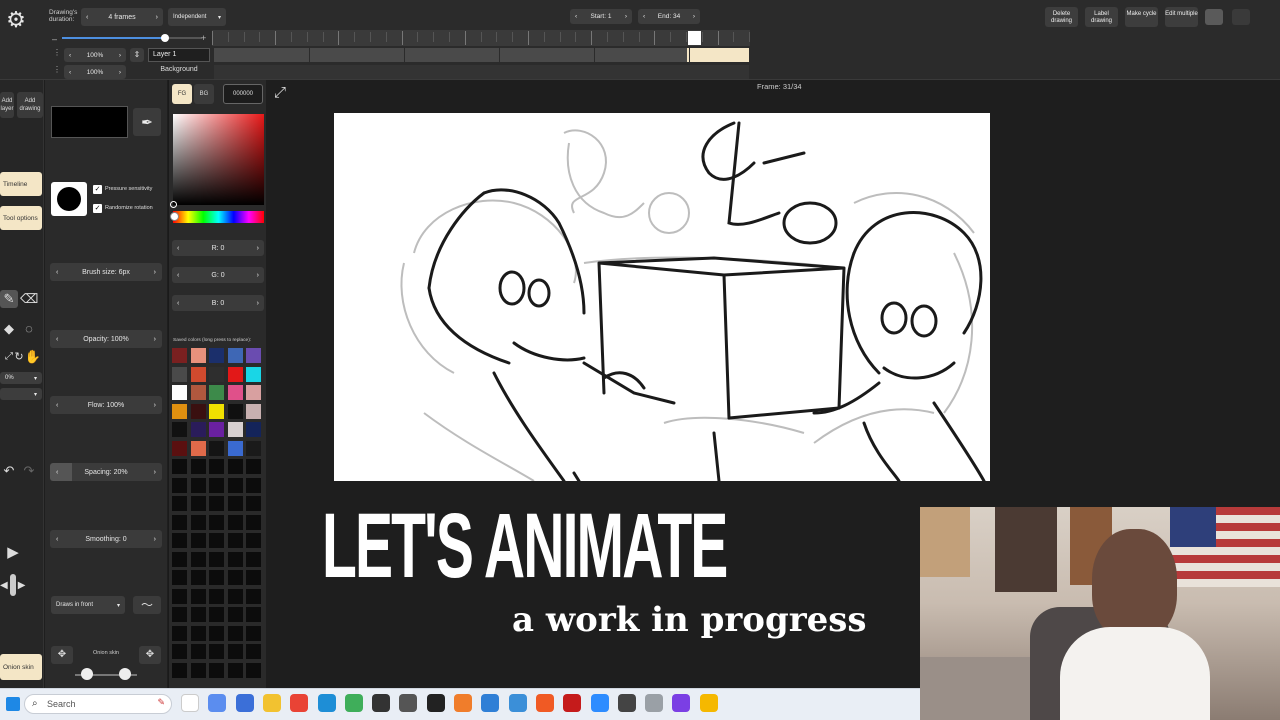  What do you see at coordinates (20, 585) in the screenshot?
I see `frame-step-controls: ◀ ▶` at bounding box center [20, 585].